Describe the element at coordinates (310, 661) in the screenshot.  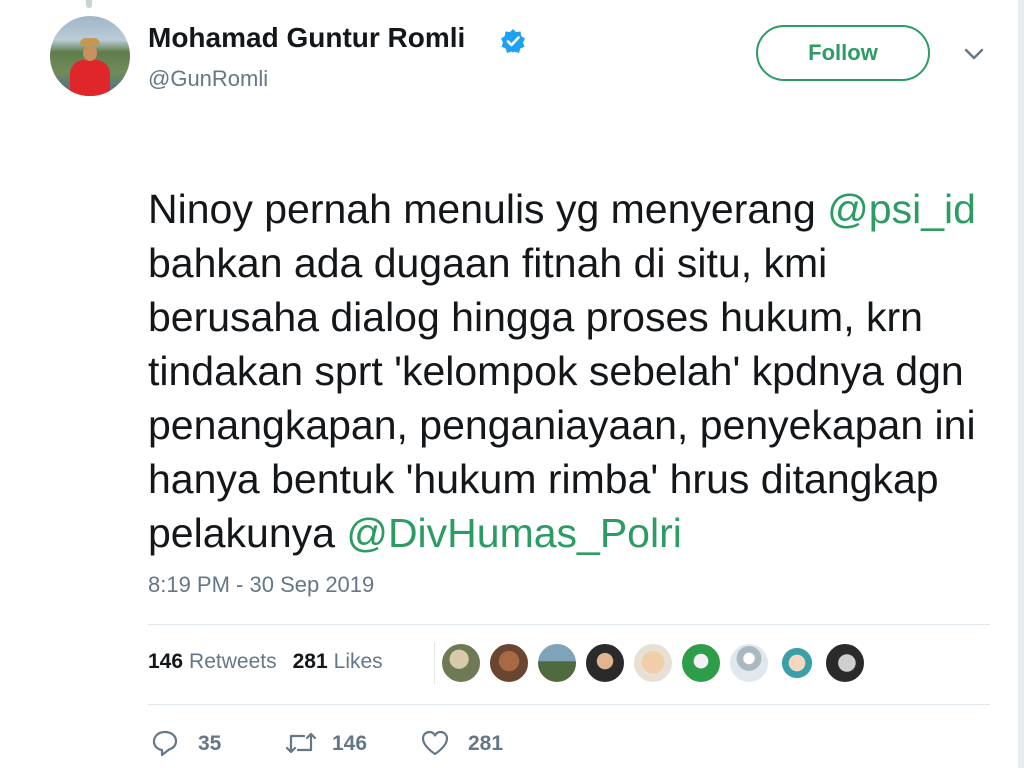
I see `likes-count: 281` at that location.